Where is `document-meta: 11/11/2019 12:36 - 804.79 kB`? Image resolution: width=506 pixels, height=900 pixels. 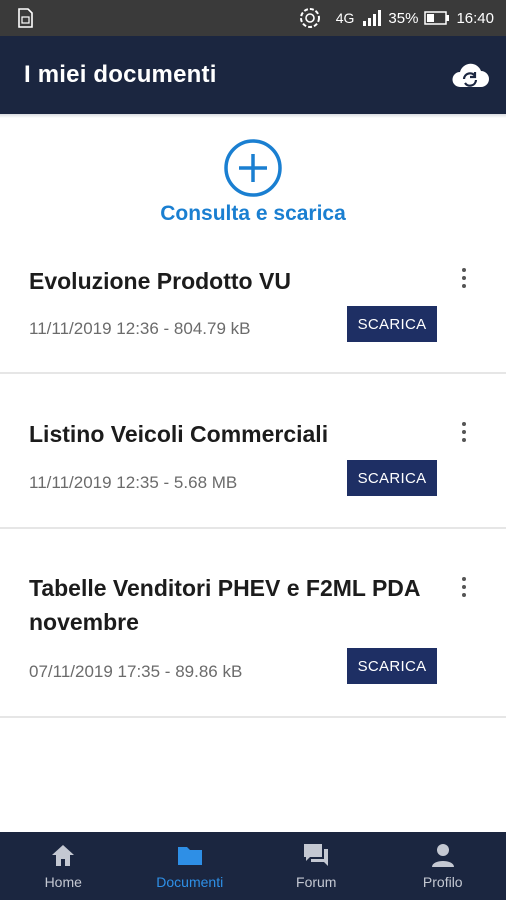
document-meta: 11/11/2019 12:36 - 804.79 kB is located at coordinates (140, 328).